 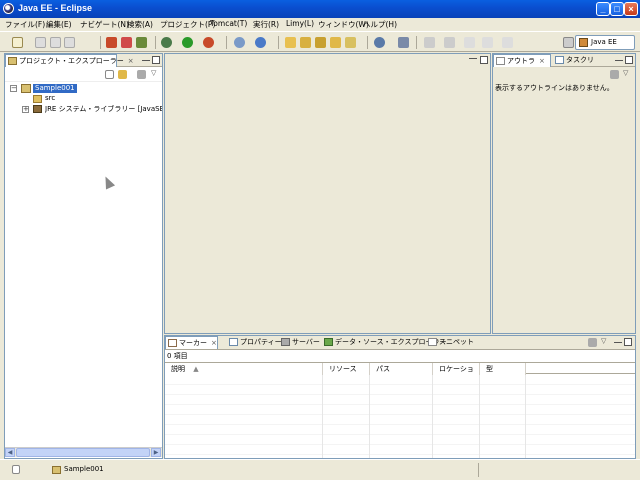 What do you see at coordinates (301, 342) in the screenshot?
I see `tab-servers: サーバー` at bounding box center [301, 342].